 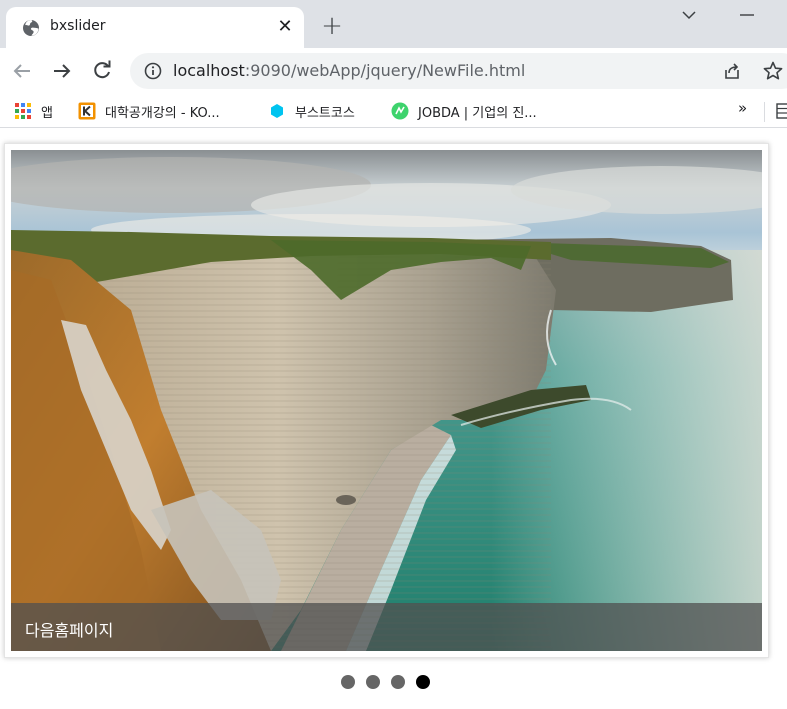 I want to click on star-icon, so click(x=773, y=71).